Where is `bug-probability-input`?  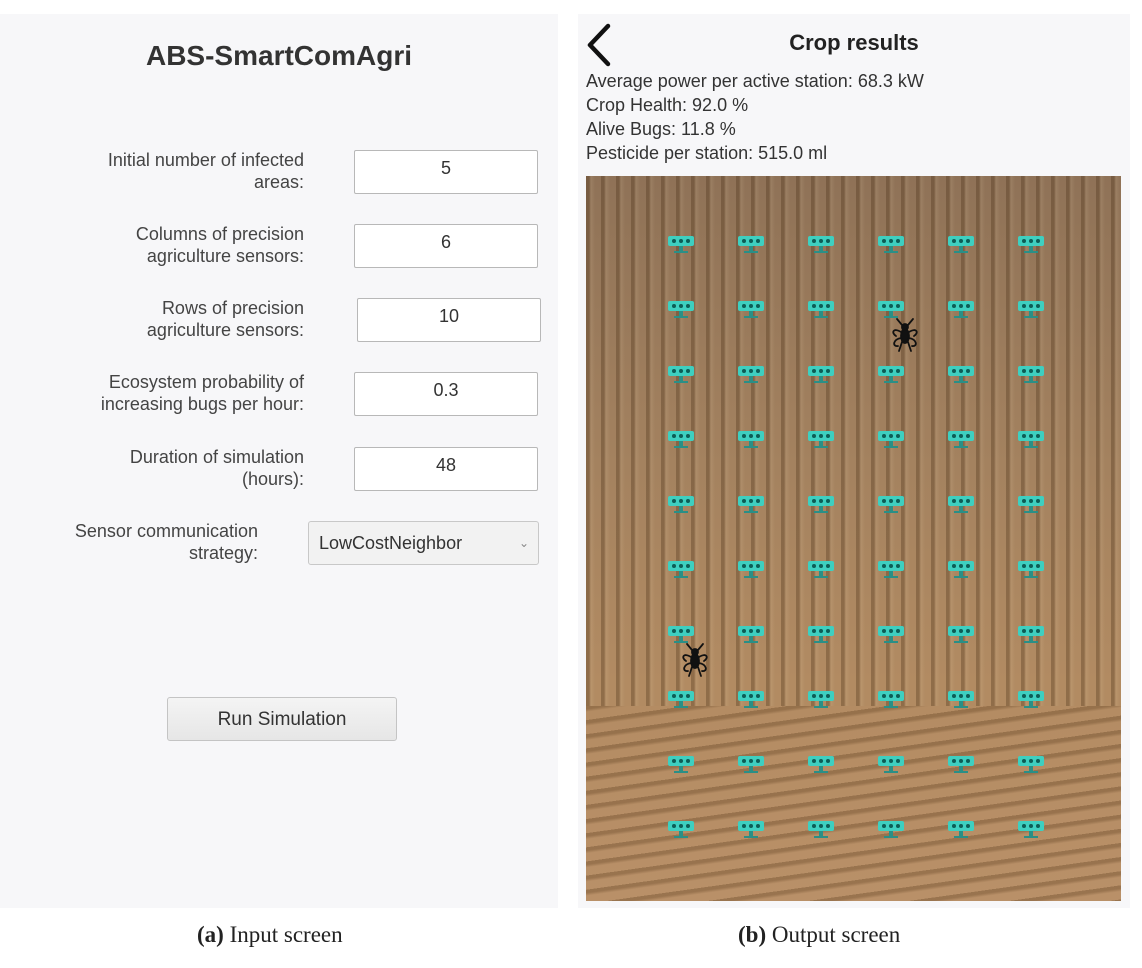 bug-probability-input is located at coordinates (446, 394).